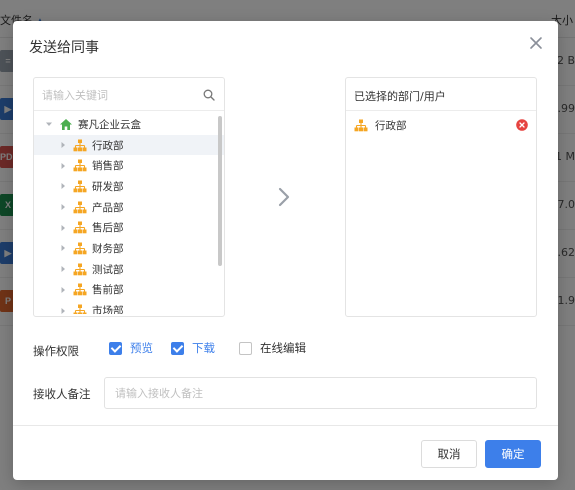 The height and width of the screenshot is (490, 575). I want to click on department-label: 市场部, so click(108, 309).